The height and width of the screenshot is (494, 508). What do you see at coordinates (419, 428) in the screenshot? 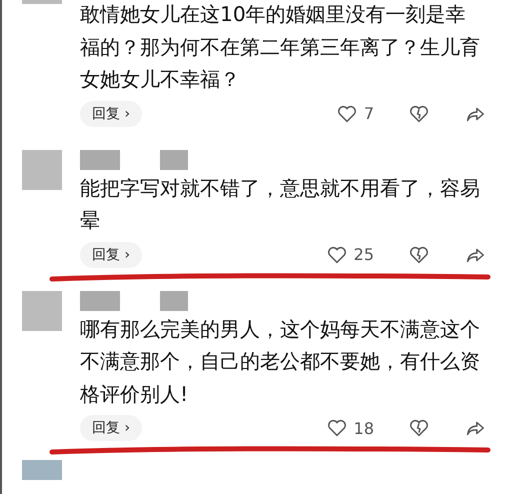
I see `broken-heart-icon` at bounding box center [419, 428].